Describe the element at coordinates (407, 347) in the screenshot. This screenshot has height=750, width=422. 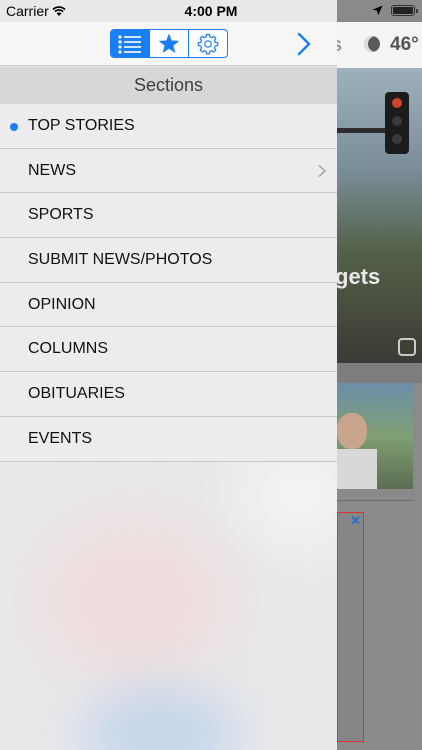
I see `gallery-icon` at that location.